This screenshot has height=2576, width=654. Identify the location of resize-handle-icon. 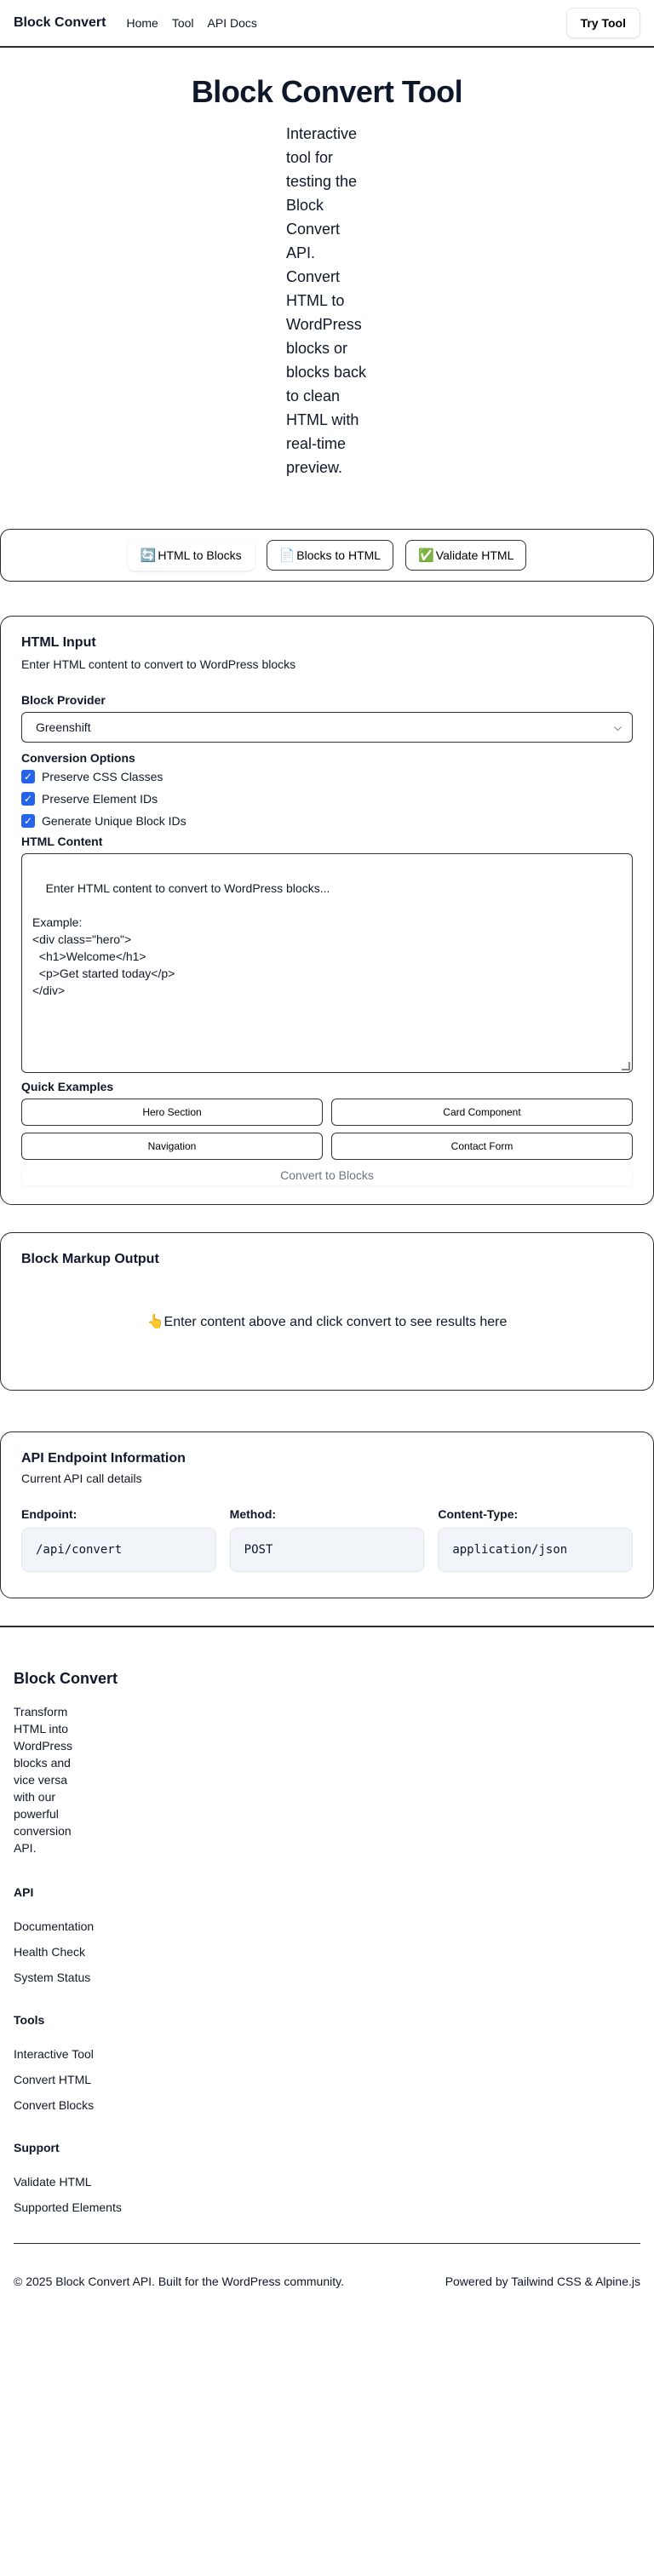
(626, 1066).